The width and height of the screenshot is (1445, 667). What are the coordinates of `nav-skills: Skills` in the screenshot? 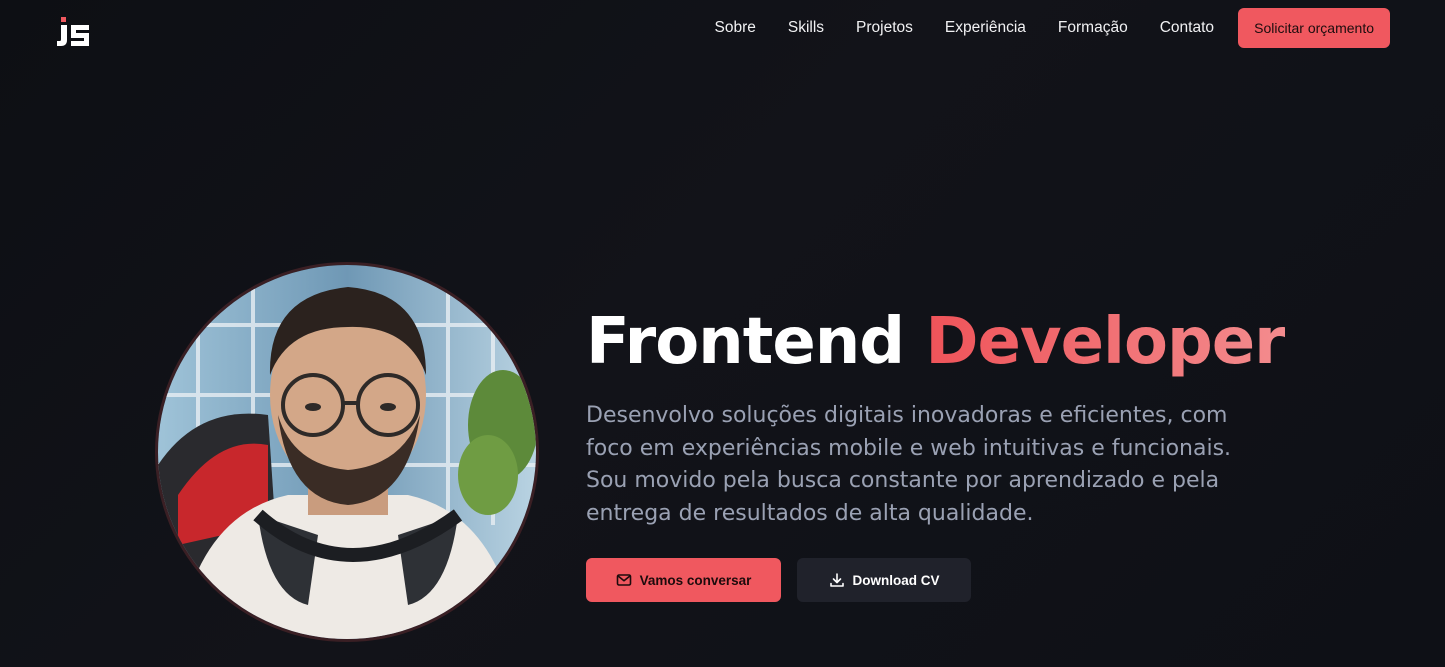 It's located at (806, 28).